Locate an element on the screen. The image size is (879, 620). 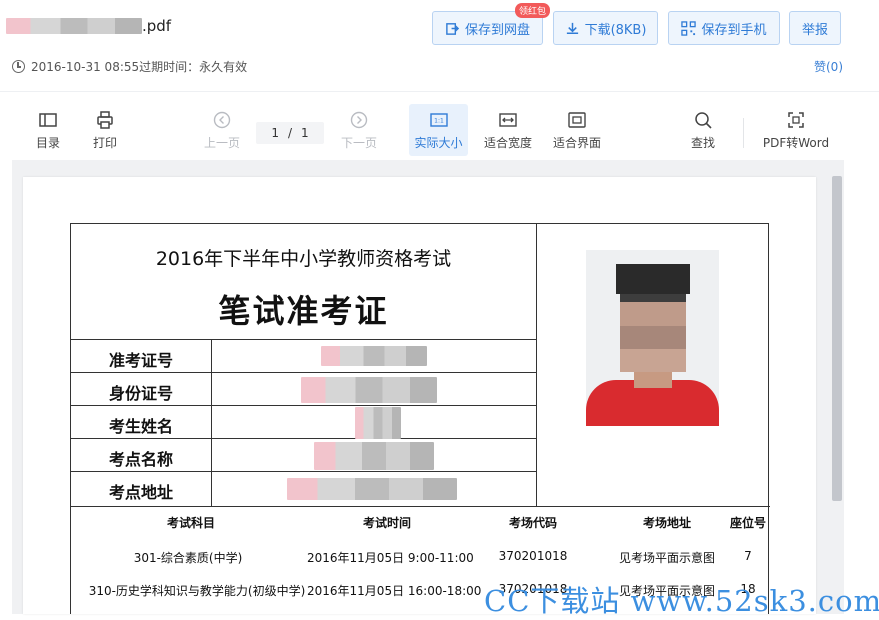
center-name-redacted is located at coordinates (374, 456).